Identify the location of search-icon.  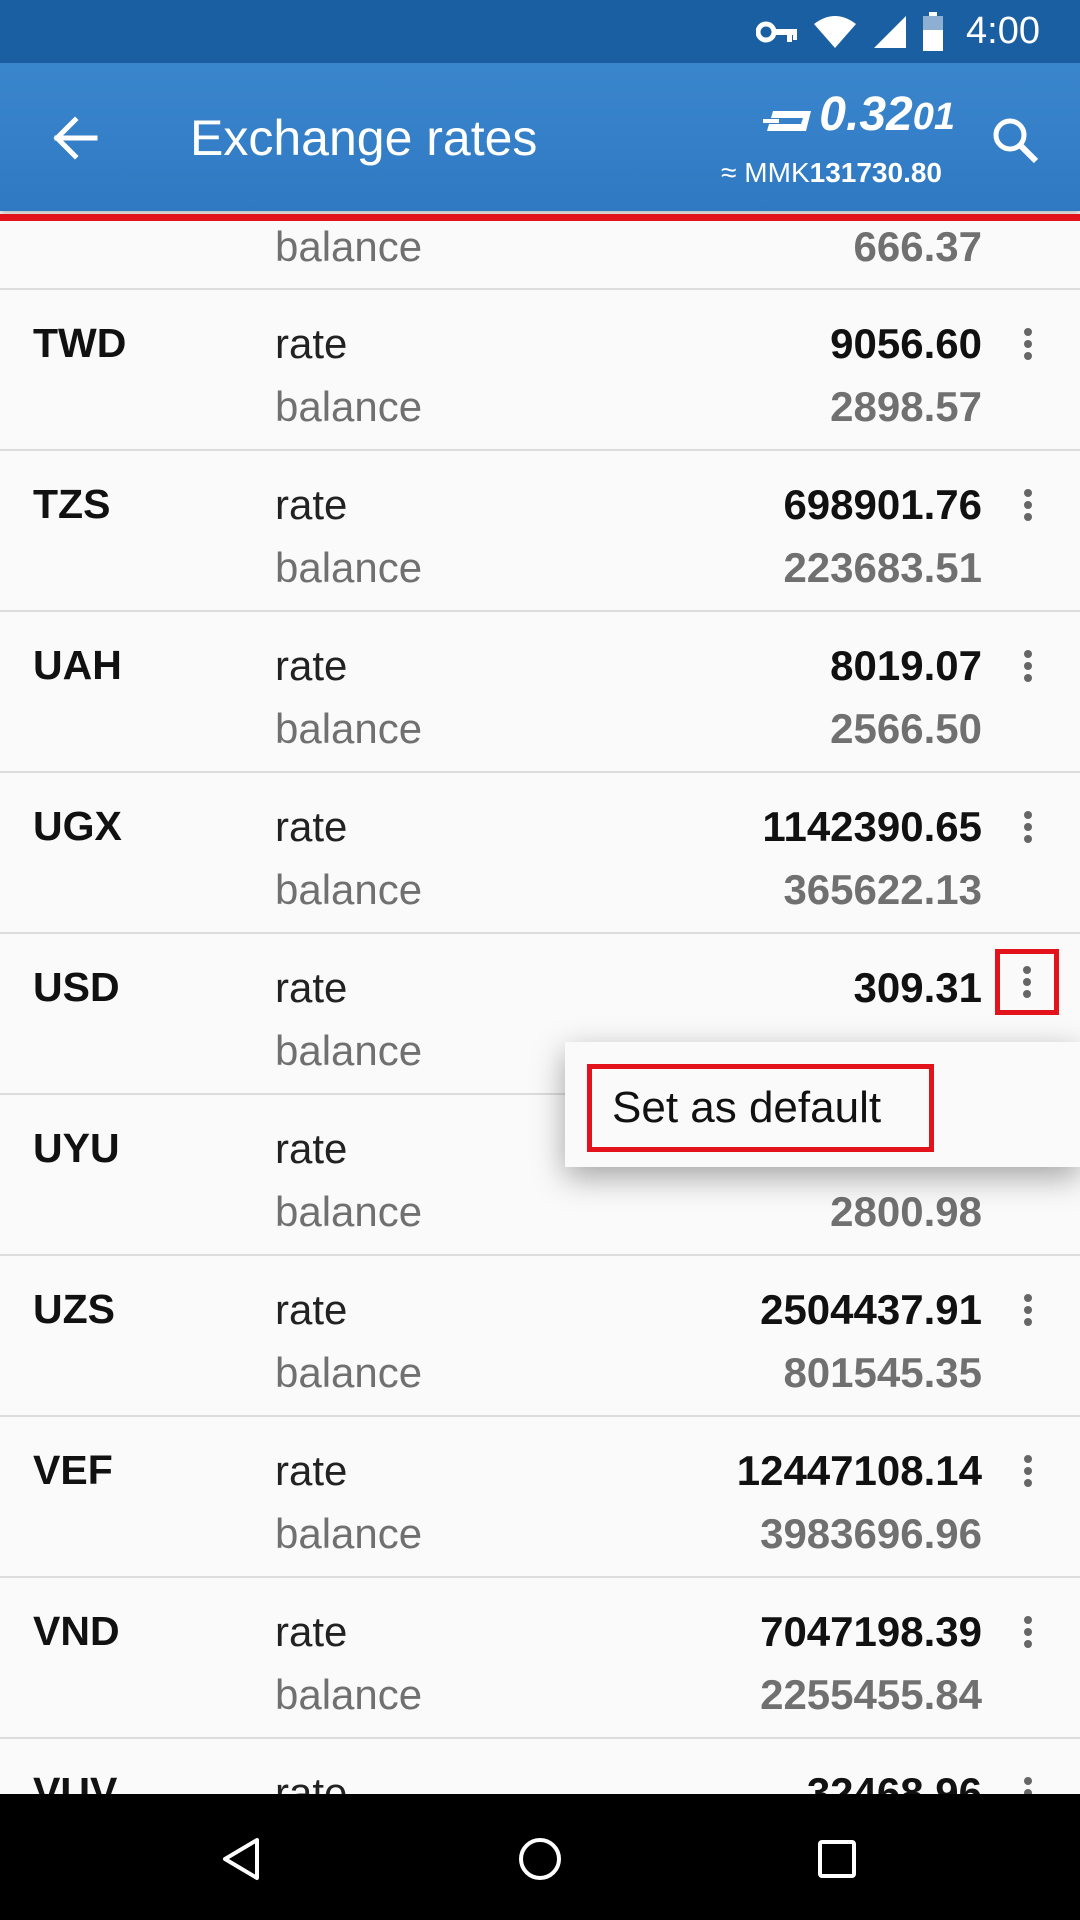
(1016, 141).